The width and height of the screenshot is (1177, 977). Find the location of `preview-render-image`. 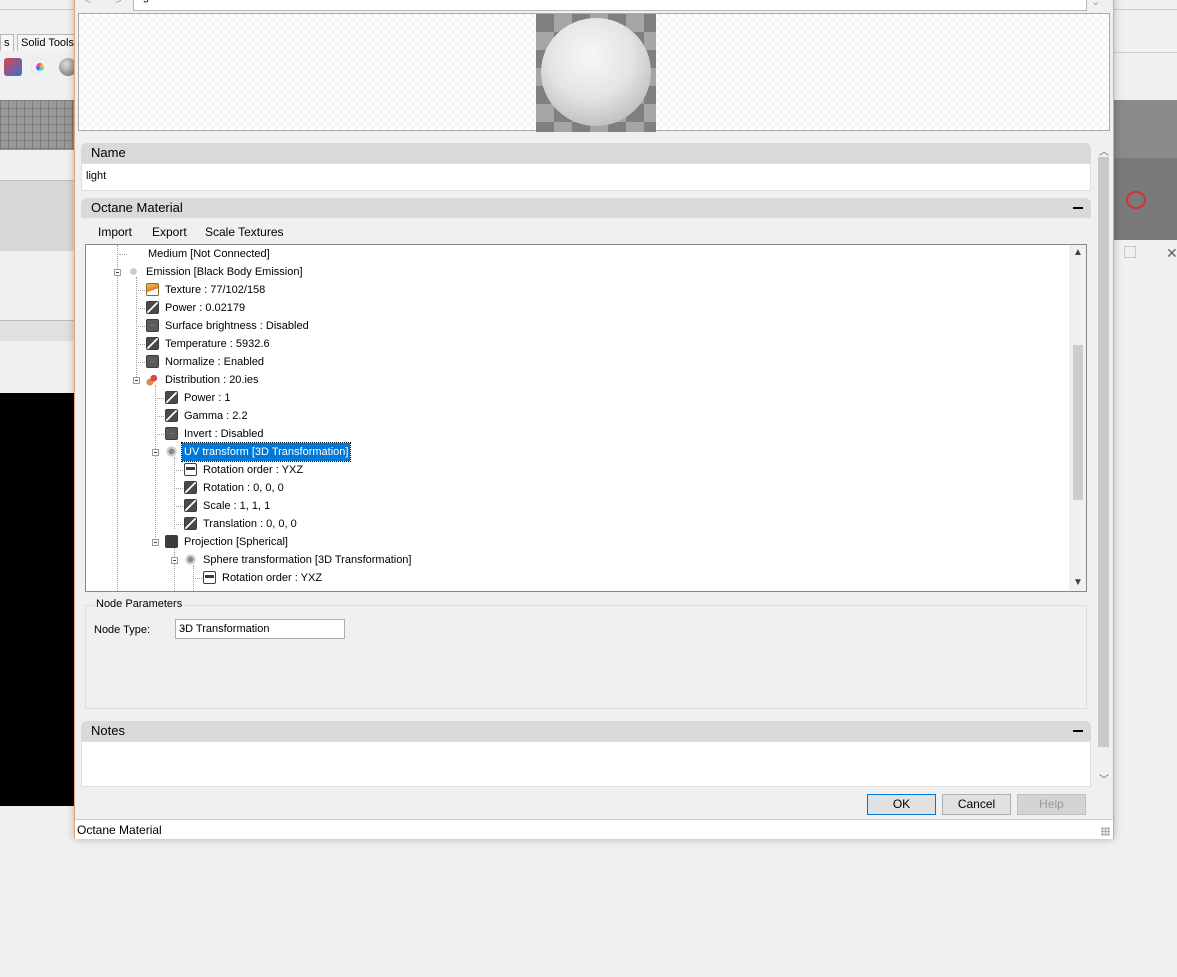

preview-render-image is located at coordinates (596, 73).